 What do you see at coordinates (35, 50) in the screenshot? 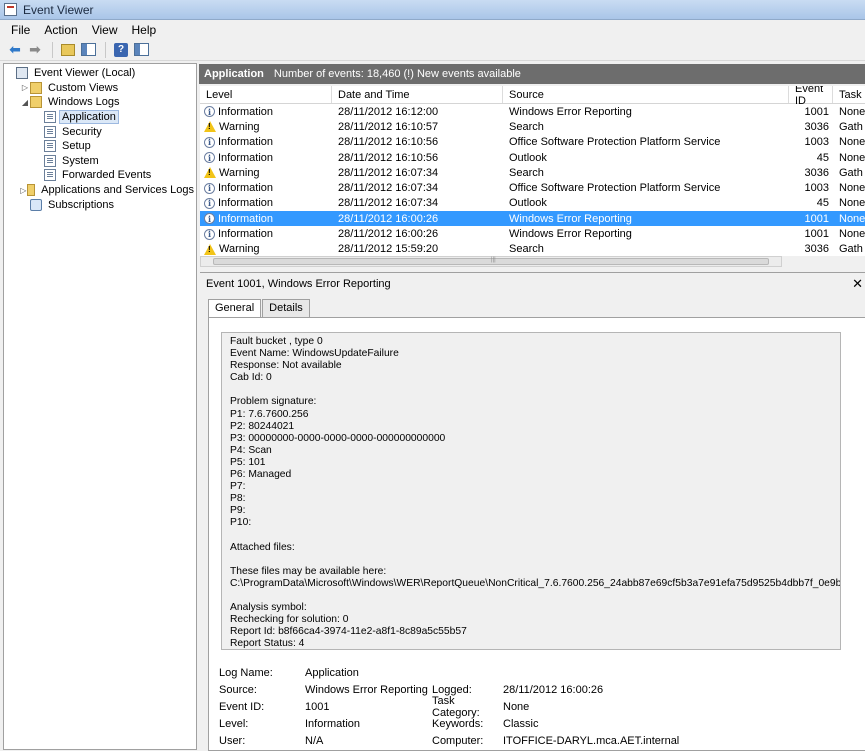
I see `forward-arrow-icon: ➡` at bounding box center [35, 50].